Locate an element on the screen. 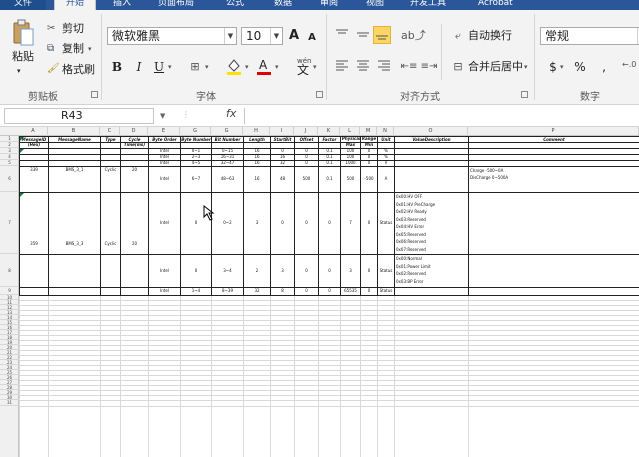  cell: 16 is located at coordinates (257, 179).